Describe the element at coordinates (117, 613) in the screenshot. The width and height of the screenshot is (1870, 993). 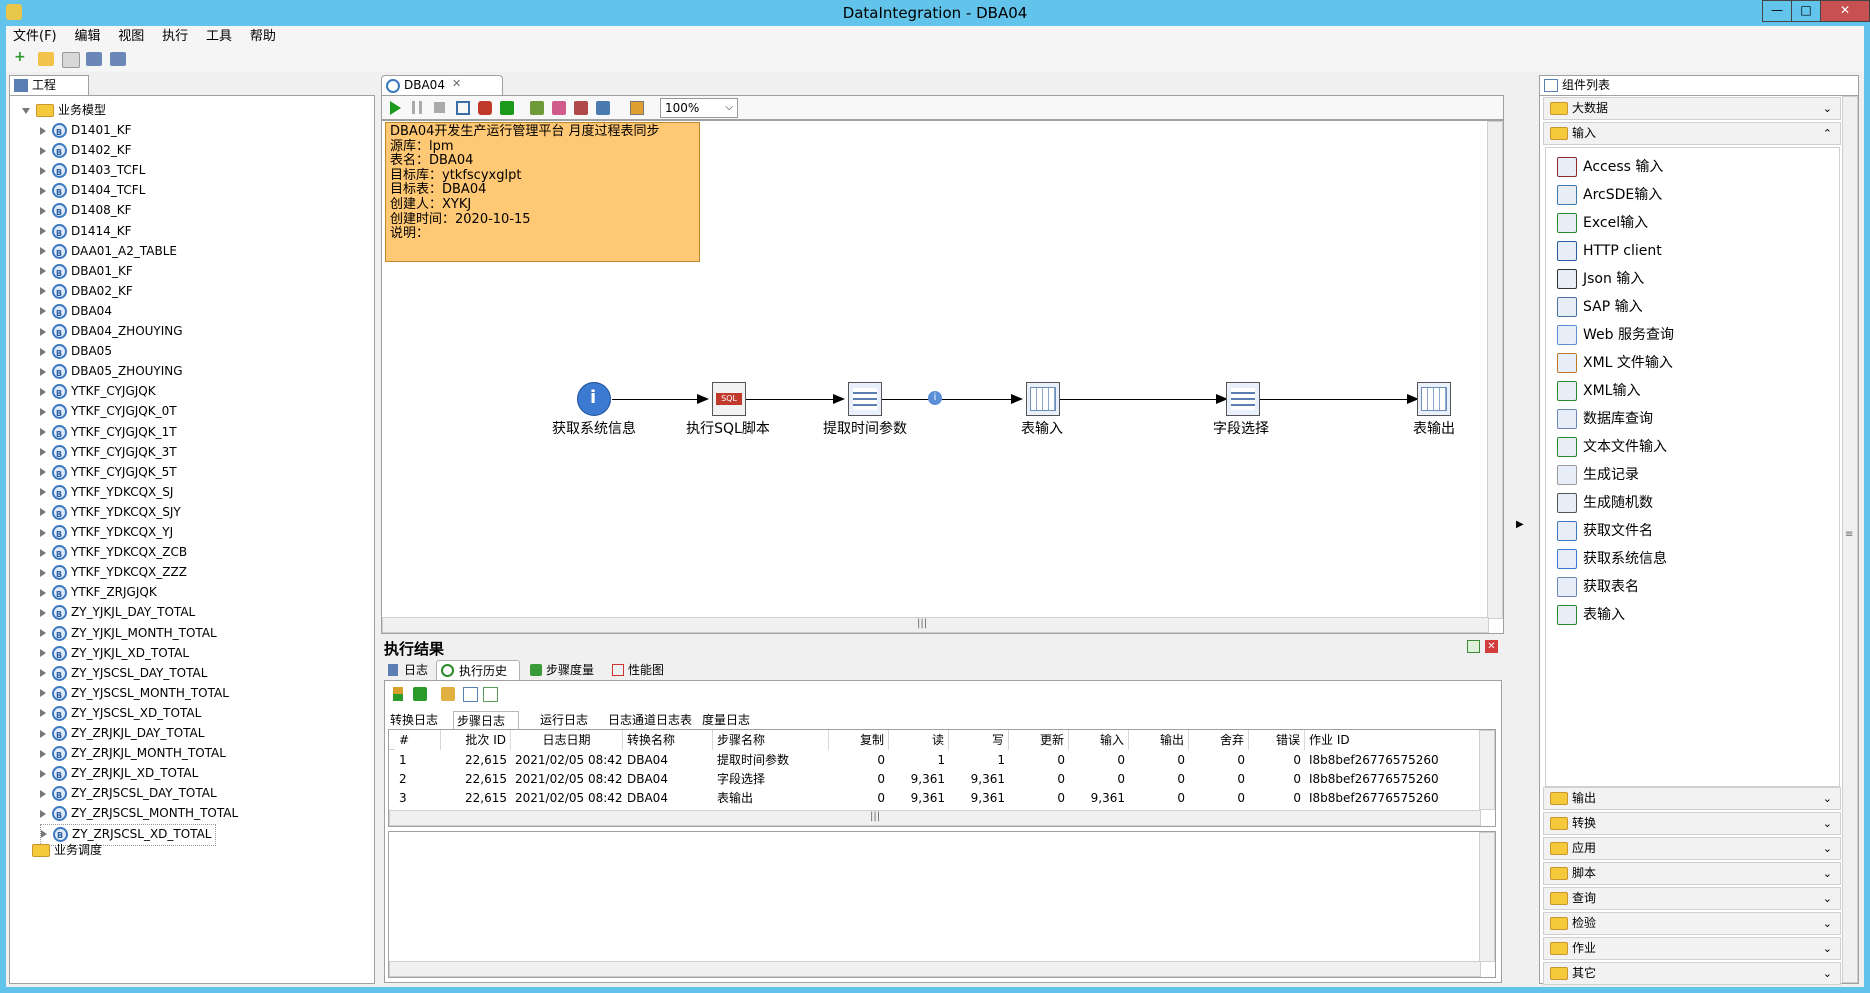
I see `tree-item: ZY_YJKJL_DAY_TOTAL` at that location.